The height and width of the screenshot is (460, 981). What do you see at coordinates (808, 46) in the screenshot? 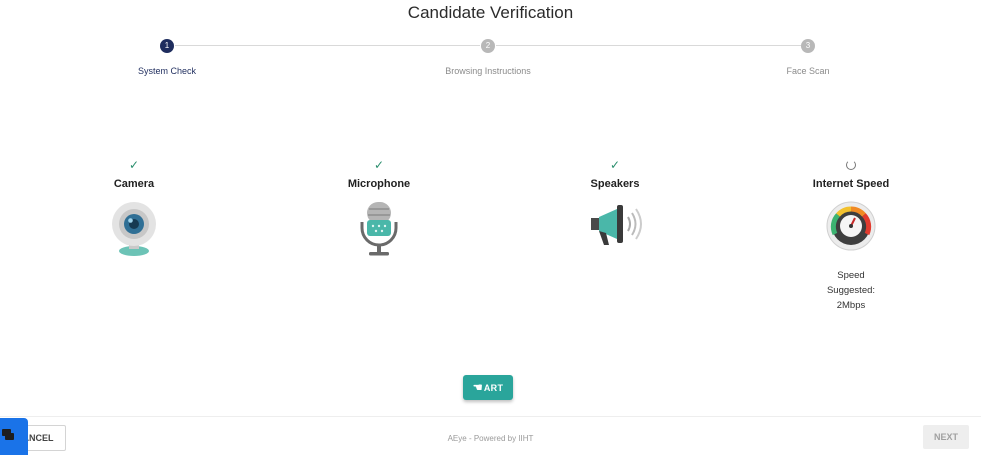
I see `step-3-indicator: 3` at bounding box center [808, 46].